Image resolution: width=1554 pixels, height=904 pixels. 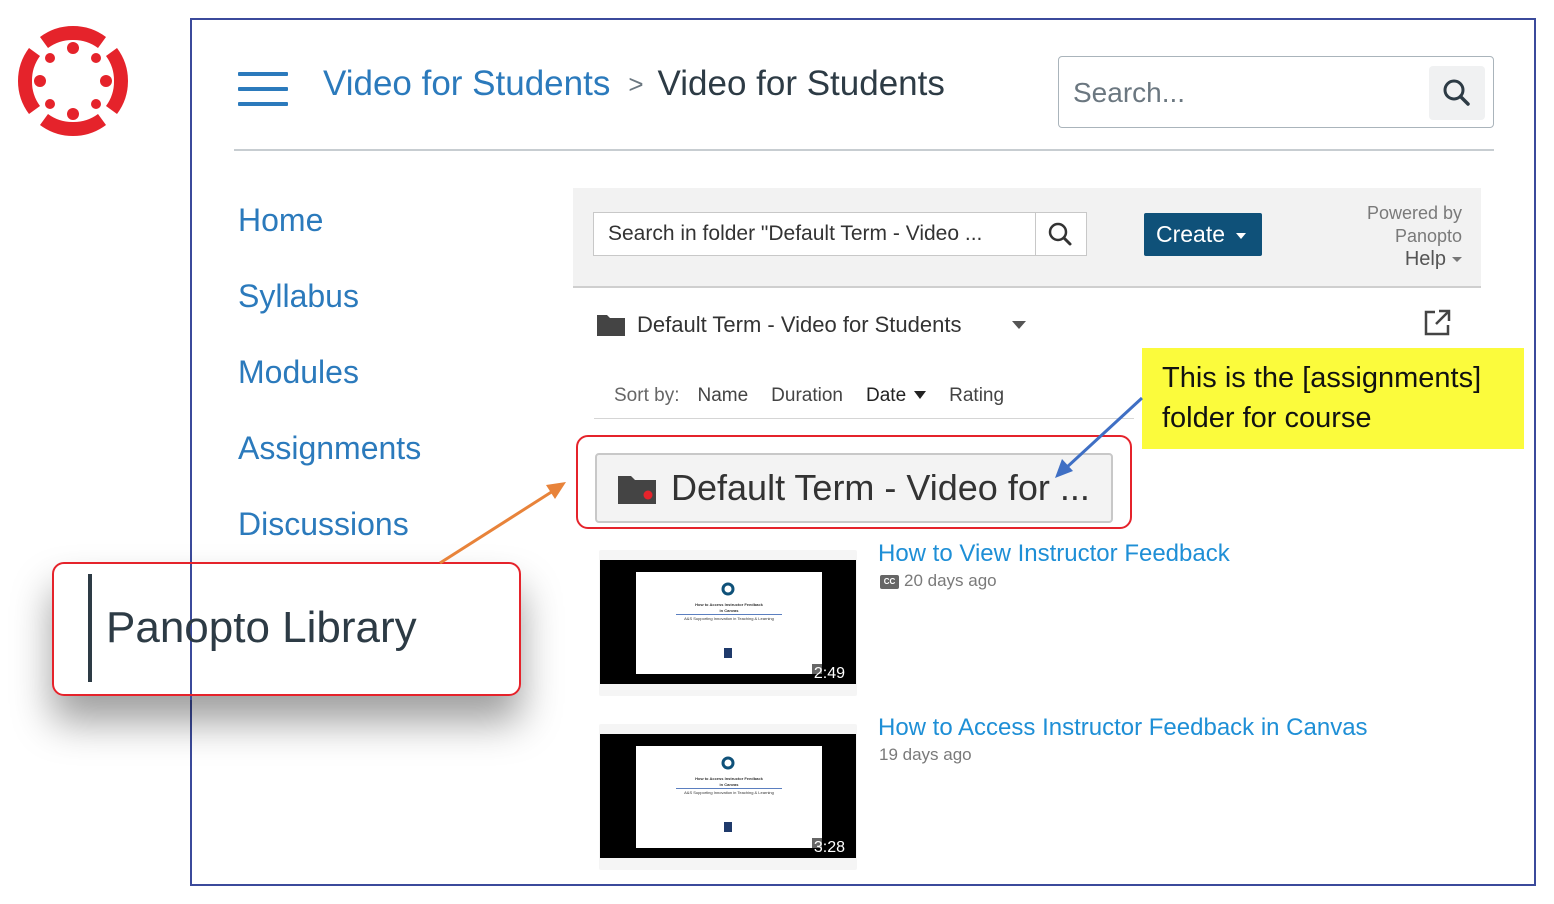 I want to click on video-date: 20 days ago, so click(x=950, y=580).